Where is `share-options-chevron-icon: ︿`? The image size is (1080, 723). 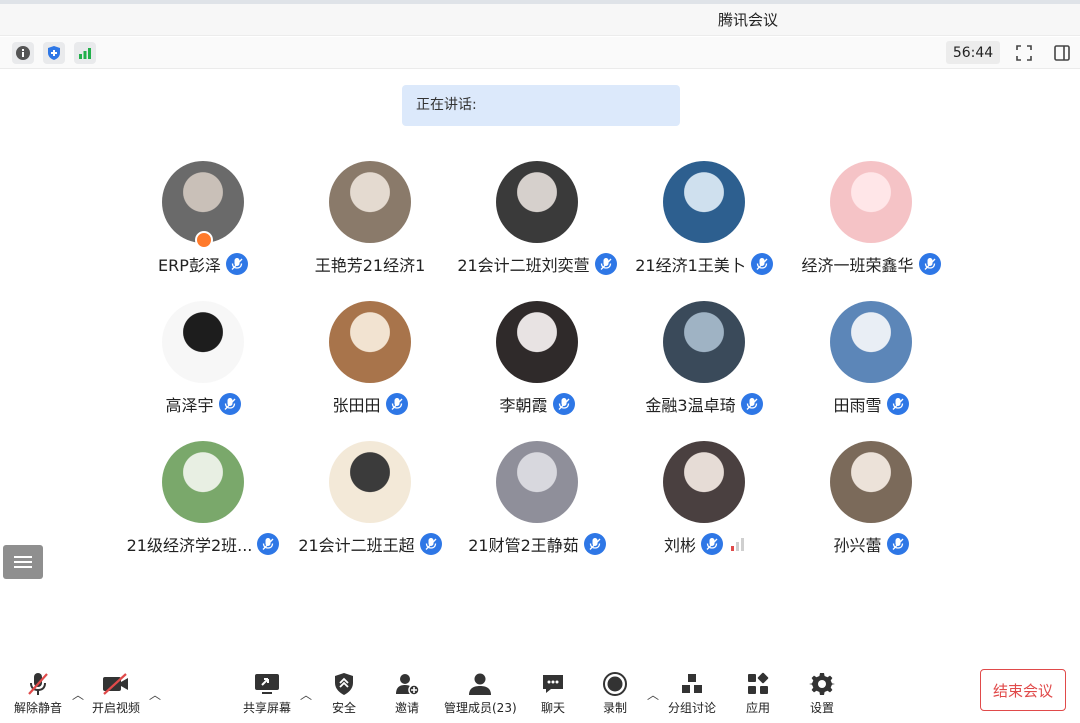
share-options-chevron-icon: ︿ is located at coordinates (306, 694).